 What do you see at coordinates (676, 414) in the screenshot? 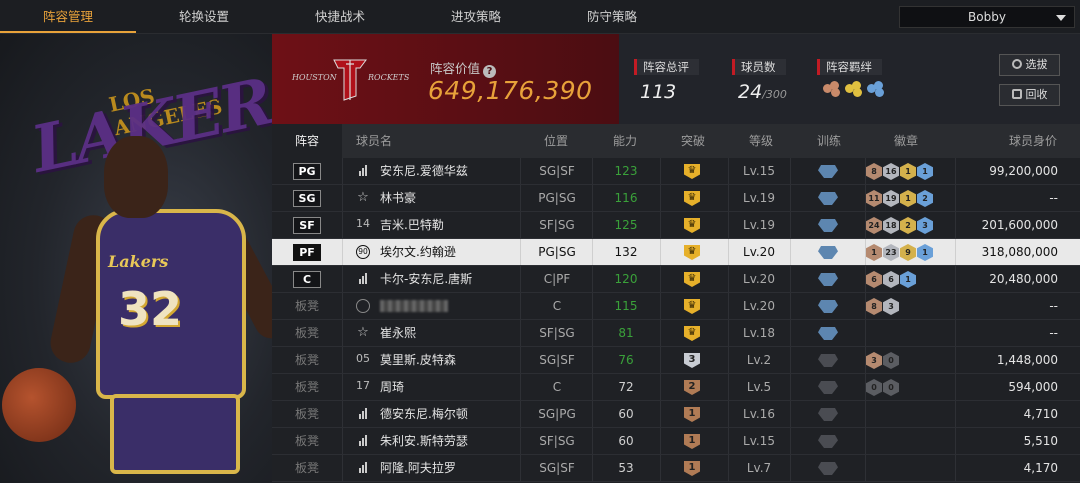
I see `table-row: 板凳 德安东尼.梅尔顿 SG|PG 60 1 Lv.16 4,710` at bounding box center [676, 414].